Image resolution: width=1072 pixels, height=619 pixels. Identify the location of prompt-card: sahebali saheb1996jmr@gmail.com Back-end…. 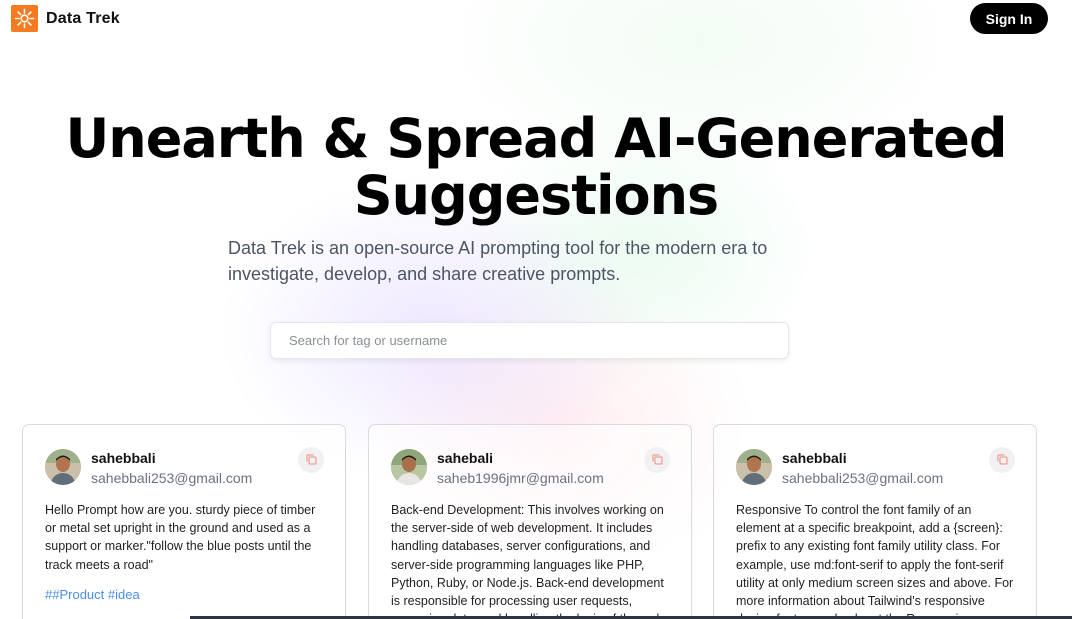
(530, 521).